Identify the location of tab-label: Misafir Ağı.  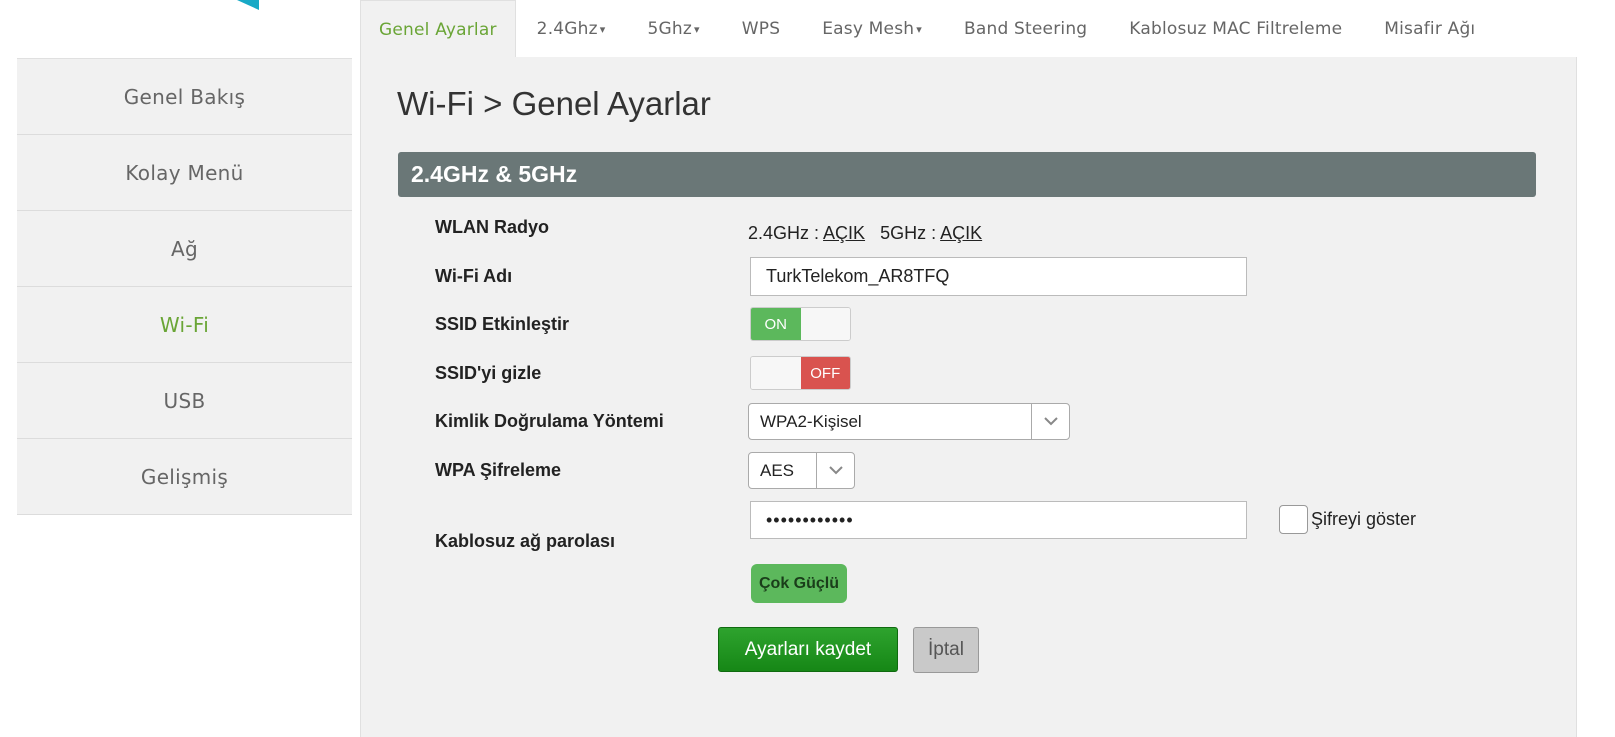
(1430, 29).